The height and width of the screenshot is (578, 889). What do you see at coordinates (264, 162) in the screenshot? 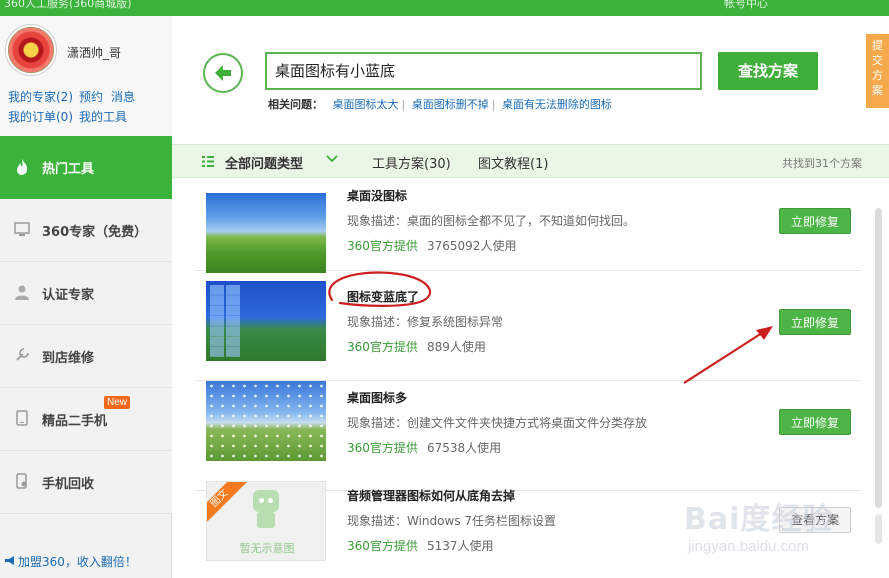
I see `problem-type-dropdown: 全部问题类型` at bounding box center [264, 162].